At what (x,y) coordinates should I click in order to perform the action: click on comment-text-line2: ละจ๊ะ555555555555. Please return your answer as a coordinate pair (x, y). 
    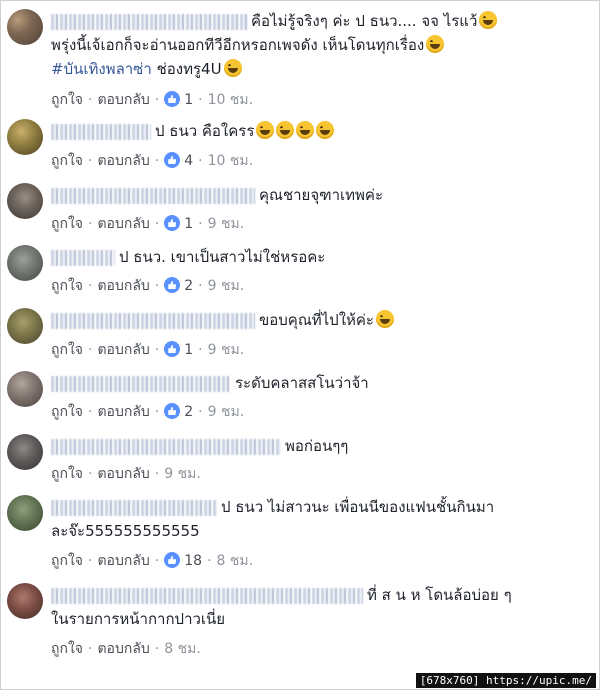
    Looking at the image, I should click on (125, 531).